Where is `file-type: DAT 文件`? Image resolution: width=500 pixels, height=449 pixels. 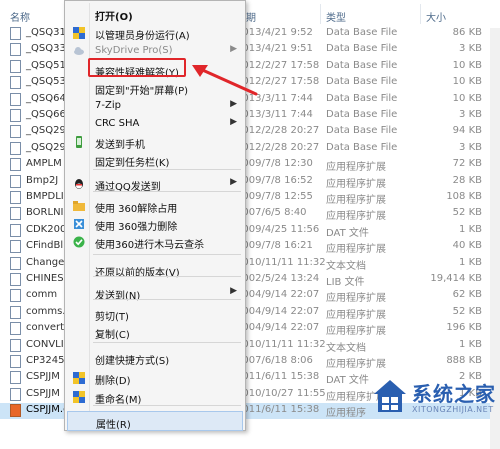
file-type: DAT 文件 is located at coordinates (347, 233).